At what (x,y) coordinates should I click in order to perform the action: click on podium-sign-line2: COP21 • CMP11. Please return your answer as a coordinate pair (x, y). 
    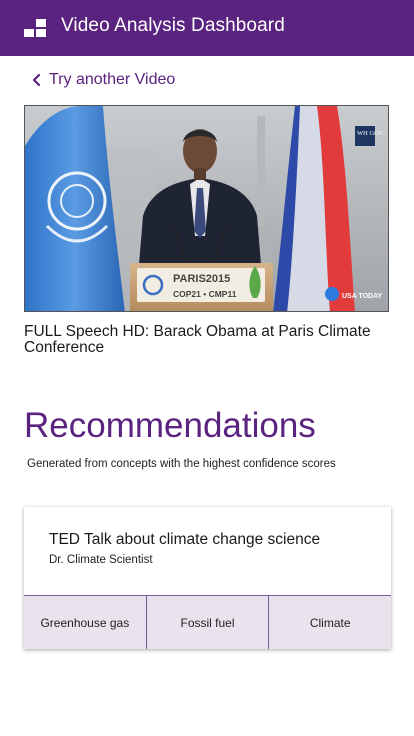
    Looking at the image, I should click on (205, 294).